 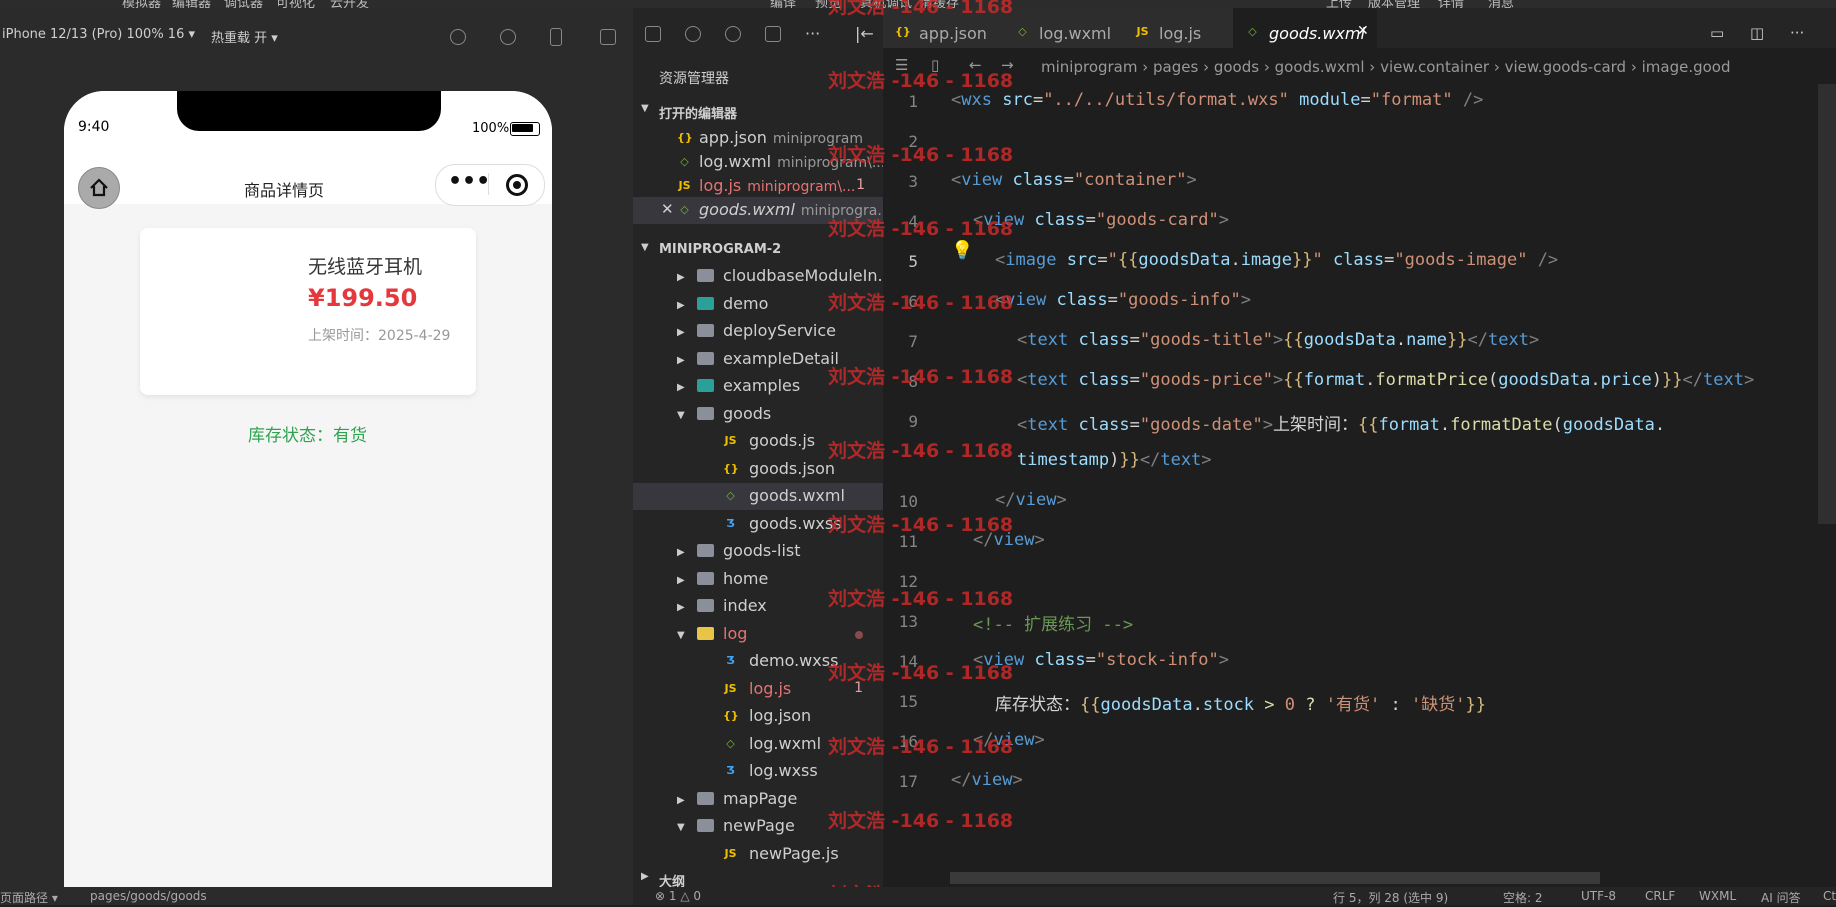 I want to click on capsule-menu: •••, so click(x=490, y=185).